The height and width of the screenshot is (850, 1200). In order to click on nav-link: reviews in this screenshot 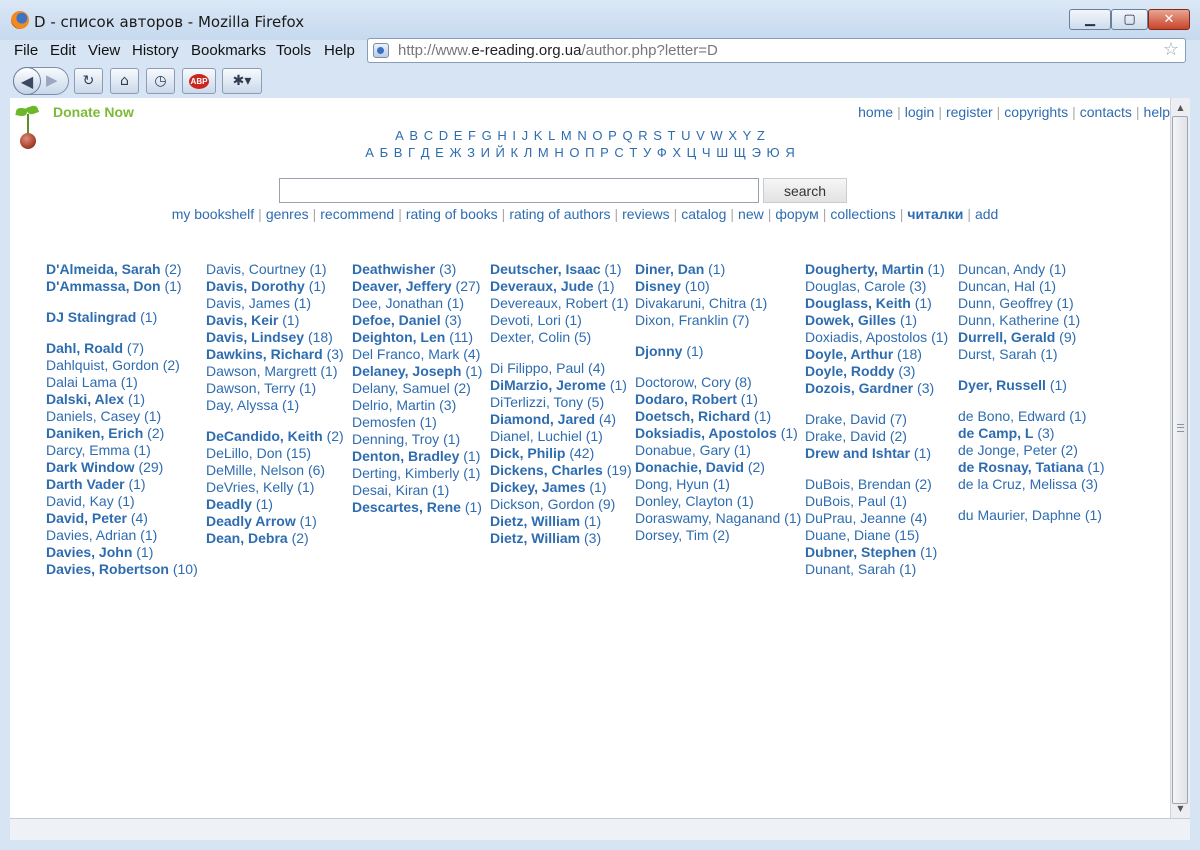, I will do `click(645, 214)`.